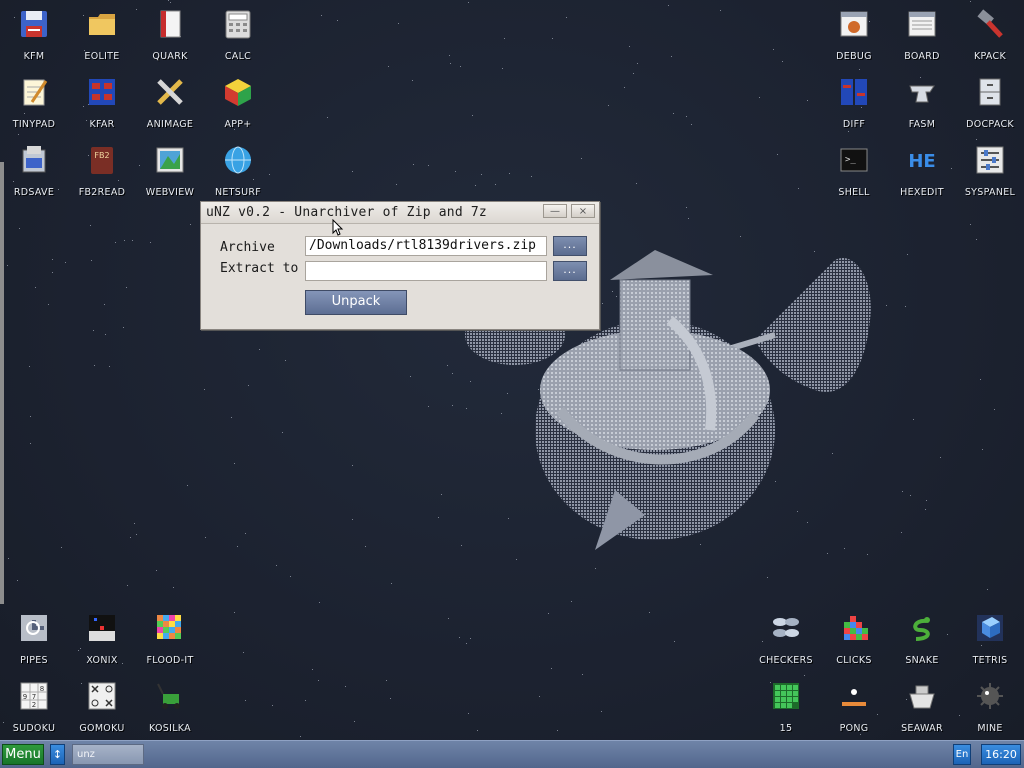  Describe the element at coordinates (238, 192) in the screenshot. I see `desktop-icon-label: NETSURF` at that location.